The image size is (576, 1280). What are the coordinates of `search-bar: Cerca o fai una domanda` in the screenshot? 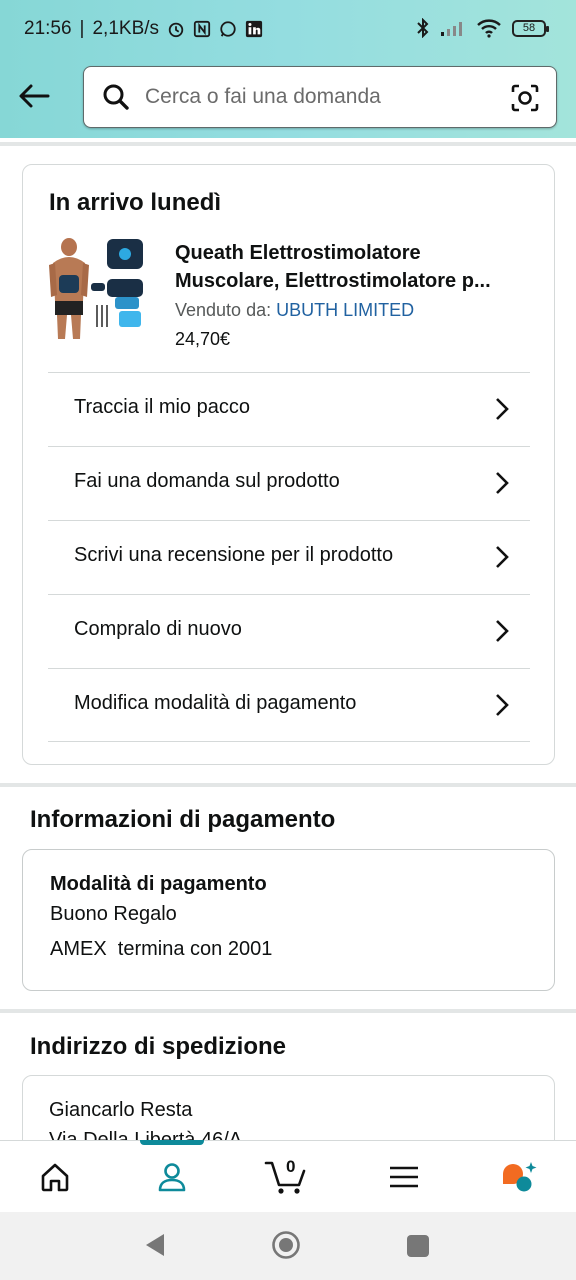 It's located at (320, 97).